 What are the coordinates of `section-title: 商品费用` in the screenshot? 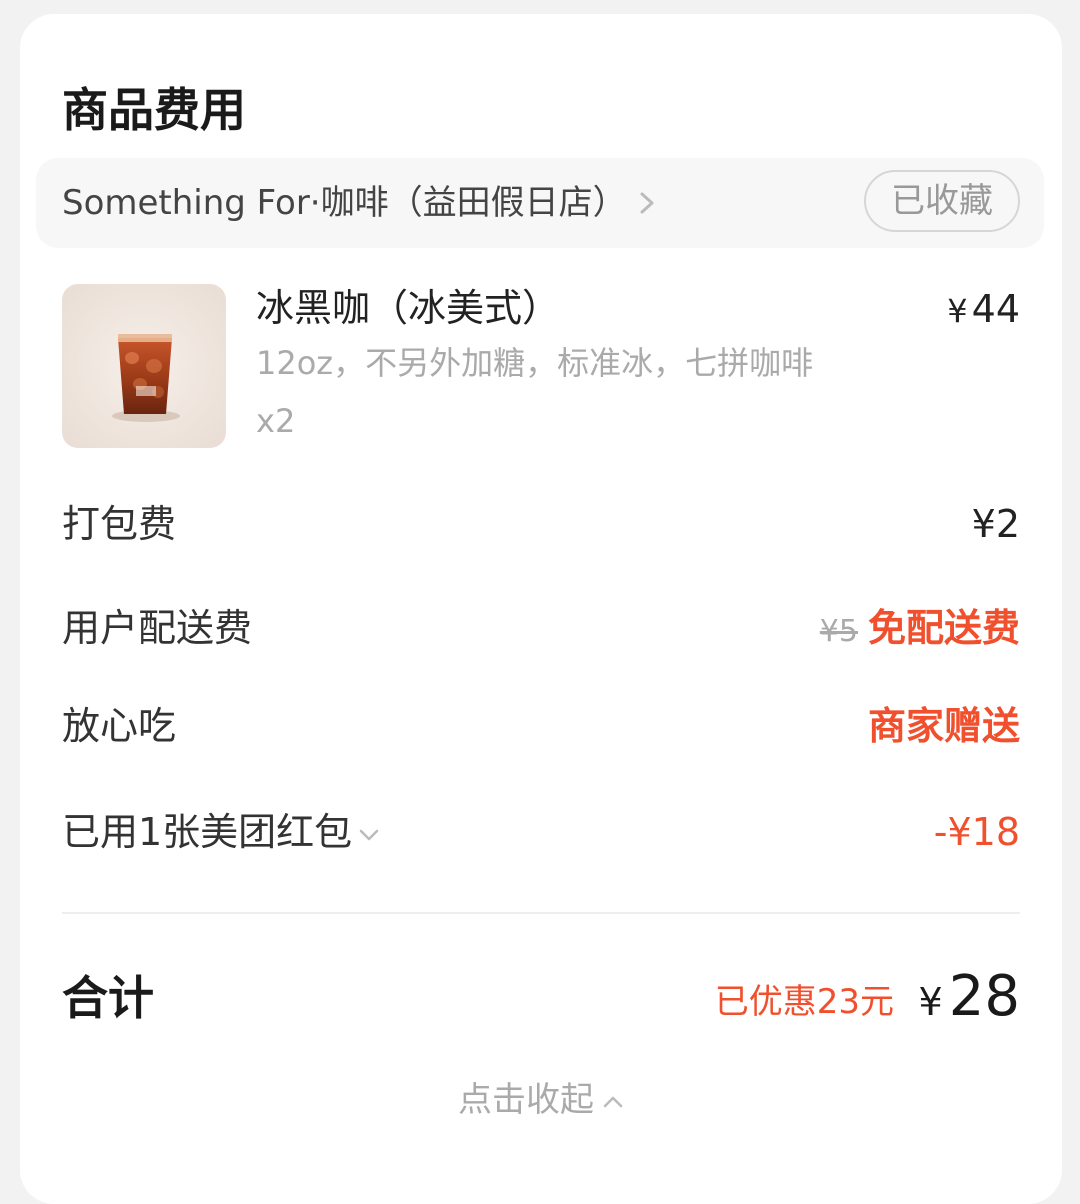 It's located at (154, 110).